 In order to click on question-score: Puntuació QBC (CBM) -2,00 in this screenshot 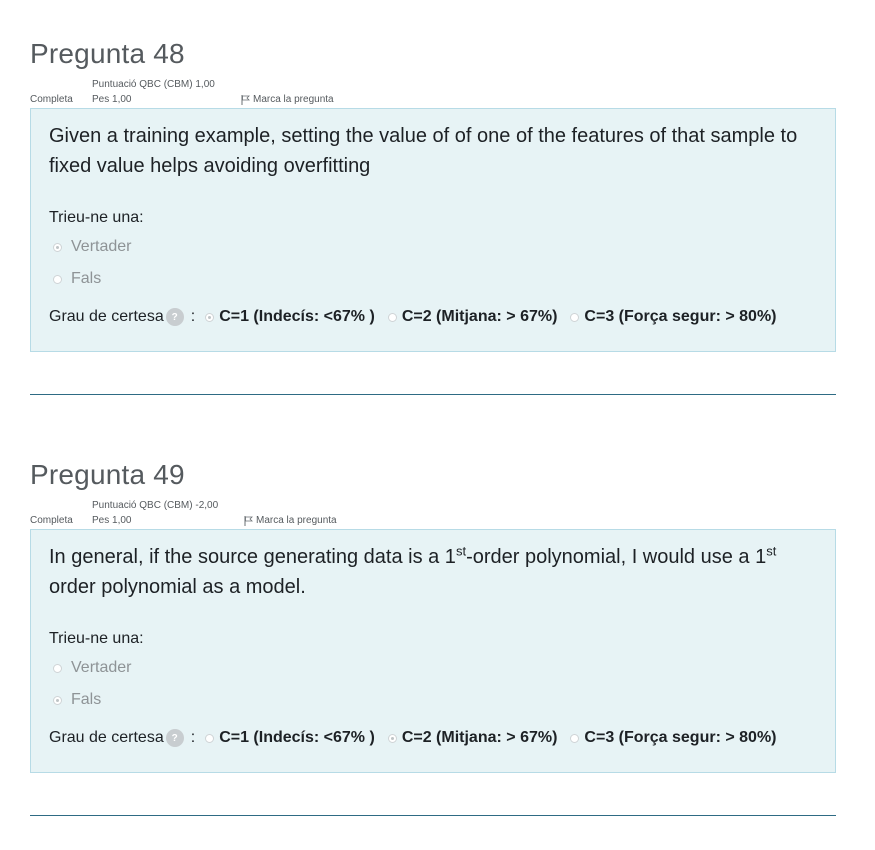, I will do `click(155, 505)`.